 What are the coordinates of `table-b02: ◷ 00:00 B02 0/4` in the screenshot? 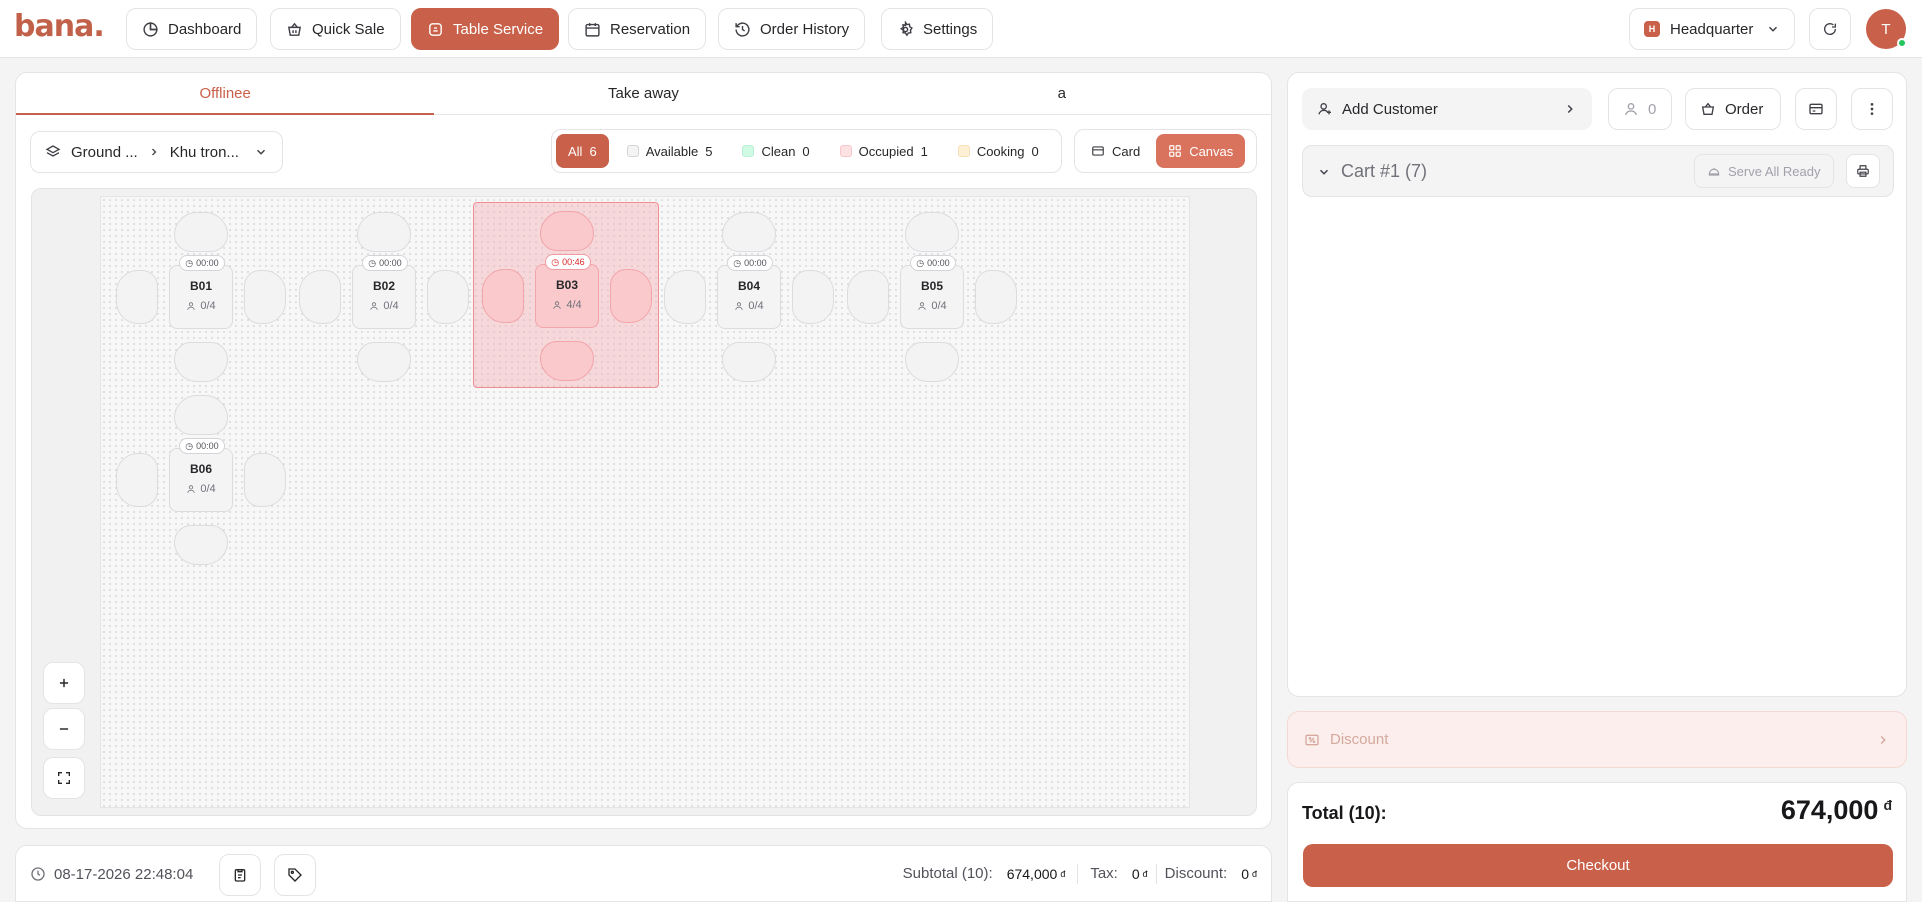 It's located at (384, 297).